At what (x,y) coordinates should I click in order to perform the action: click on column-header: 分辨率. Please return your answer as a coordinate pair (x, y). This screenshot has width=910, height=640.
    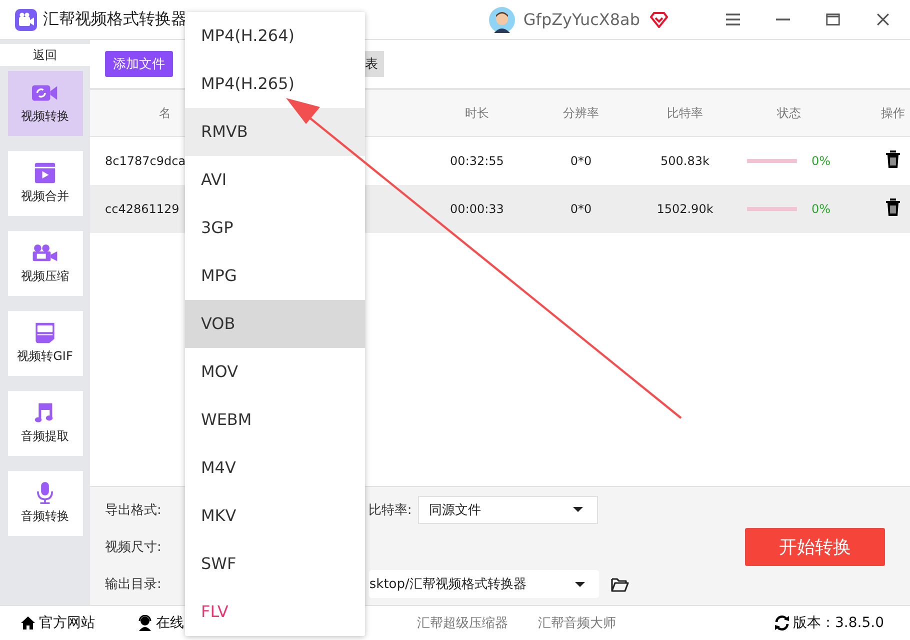
    Looking at the image, I should click on (581, 113).